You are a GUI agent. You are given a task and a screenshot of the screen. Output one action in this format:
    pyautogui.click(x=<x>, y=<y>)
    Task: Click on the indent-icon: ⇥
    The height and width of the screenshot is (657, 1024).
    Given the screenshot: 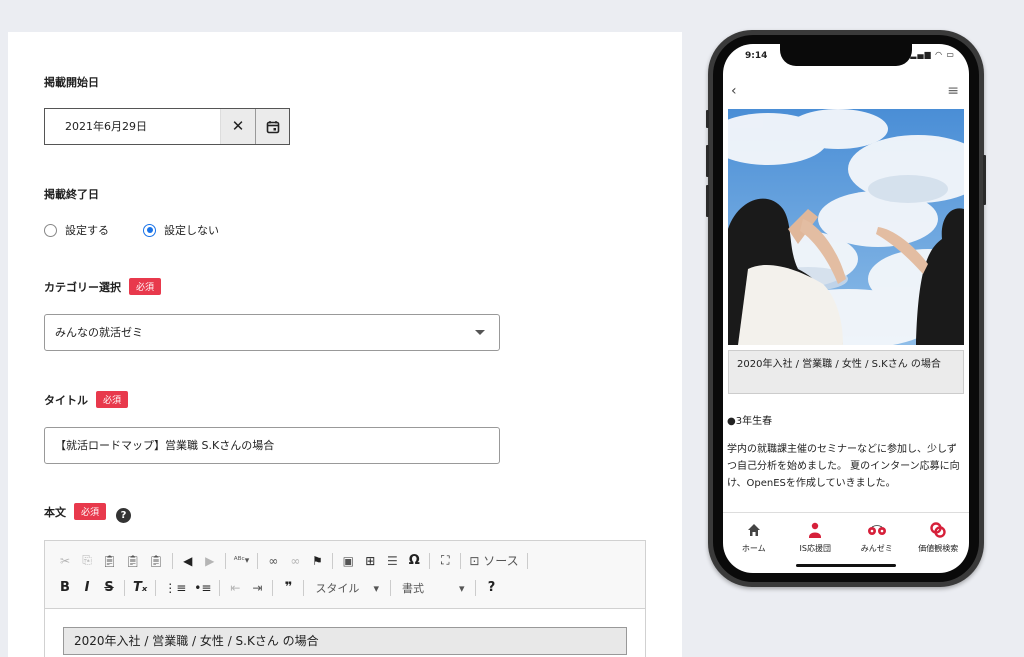 What is the action you would take?
    pyautogui.click(x=257, y=588)
    